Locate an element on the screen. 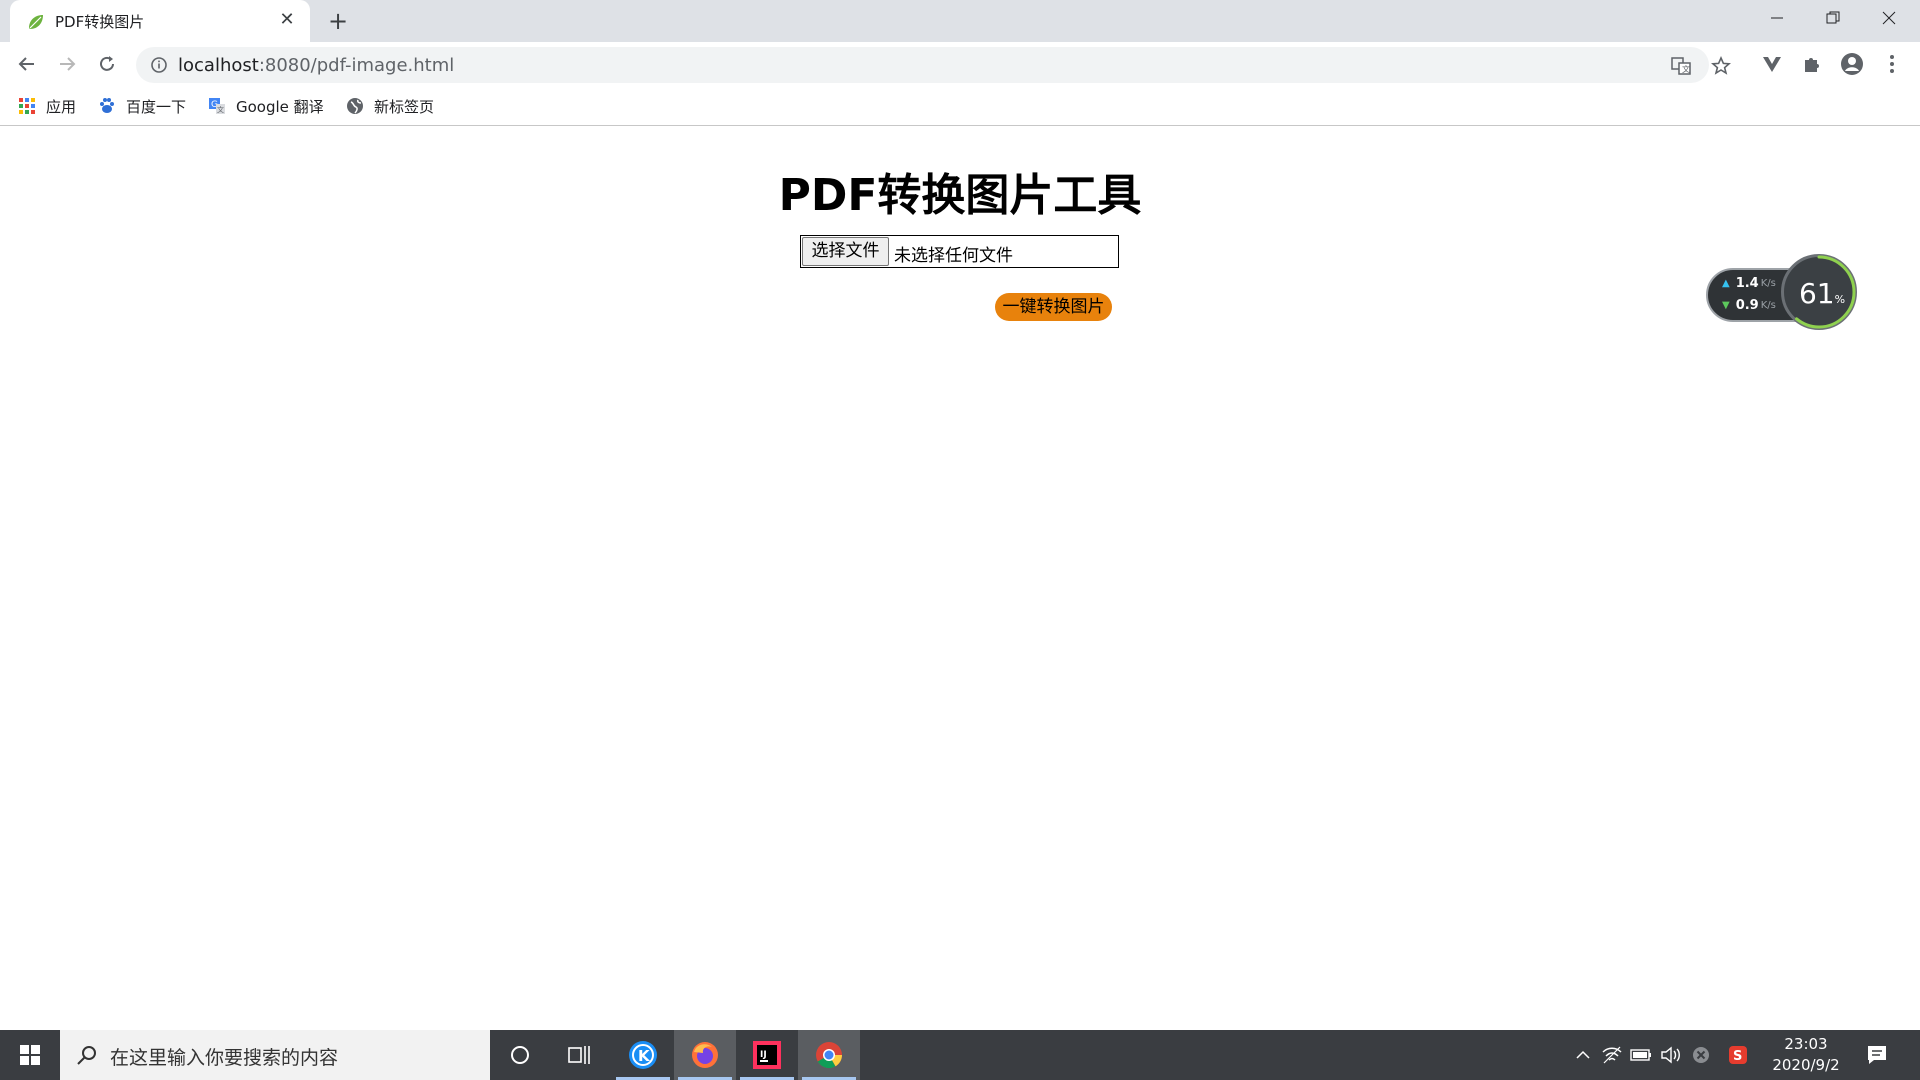 This screenshot has width=1920, height=1080. download-speed: ▼ 0.9 K/s is located at coordinates (1749, 305).